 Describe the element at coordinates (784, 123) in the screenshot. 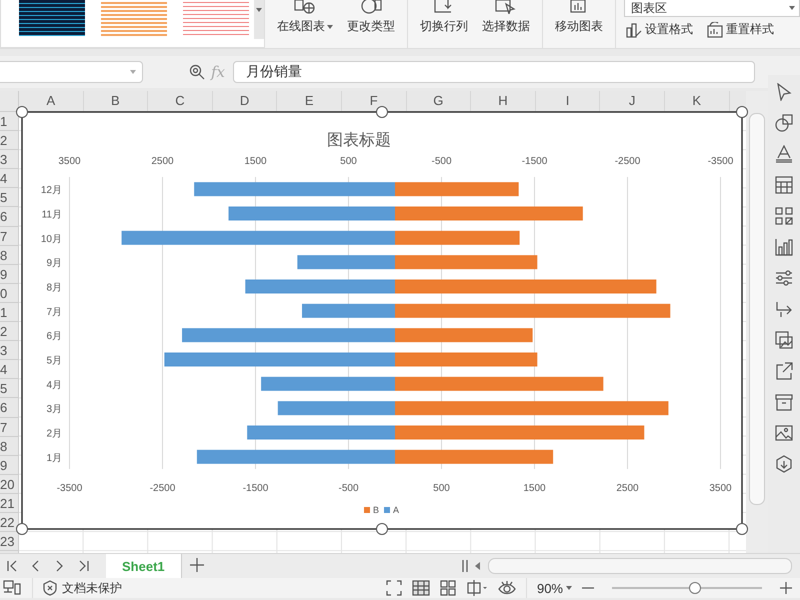

I see `shapes-icon` at that location.